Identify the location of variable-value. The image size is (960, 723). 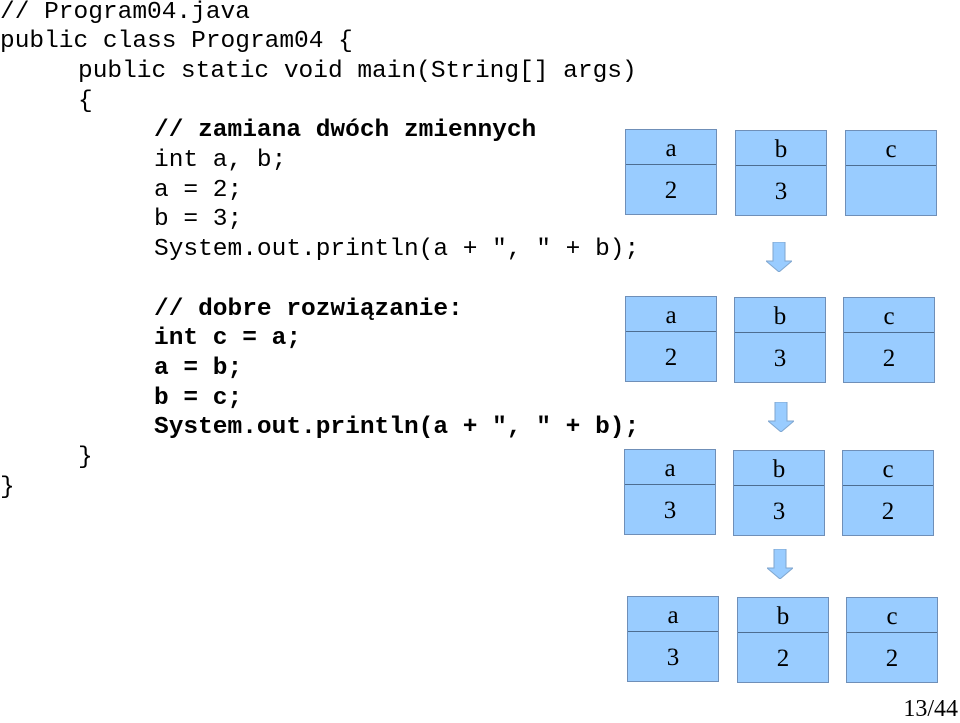
(891, 191).